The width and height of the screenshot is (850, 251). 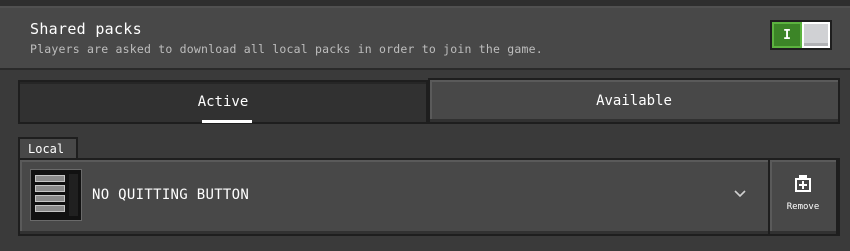 I want to click on remove-label: Remove, so click(x=803, y=207).